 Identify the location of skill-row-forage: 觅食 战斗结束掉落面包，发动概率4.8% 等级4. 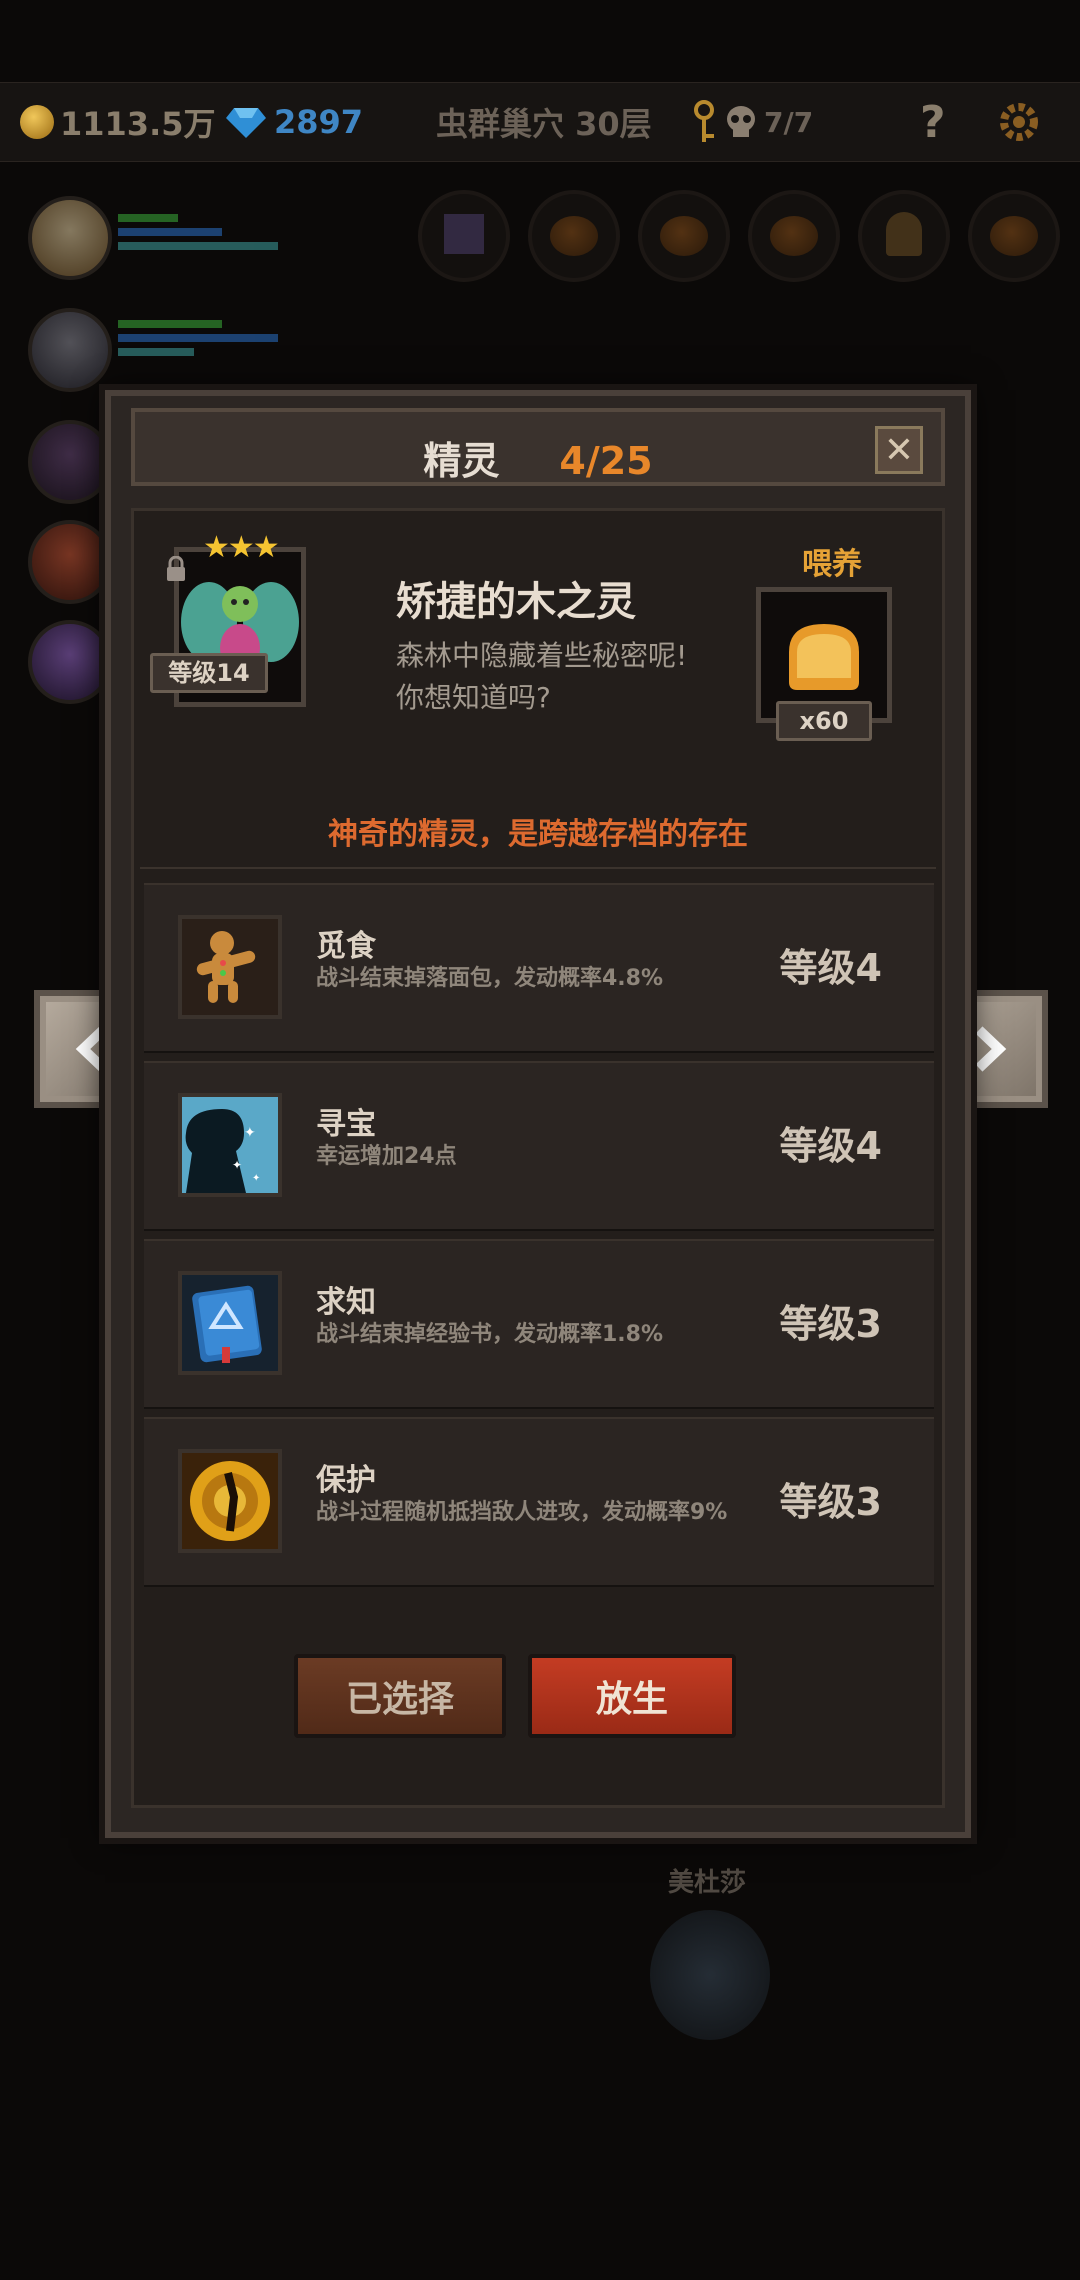
(539, 968).